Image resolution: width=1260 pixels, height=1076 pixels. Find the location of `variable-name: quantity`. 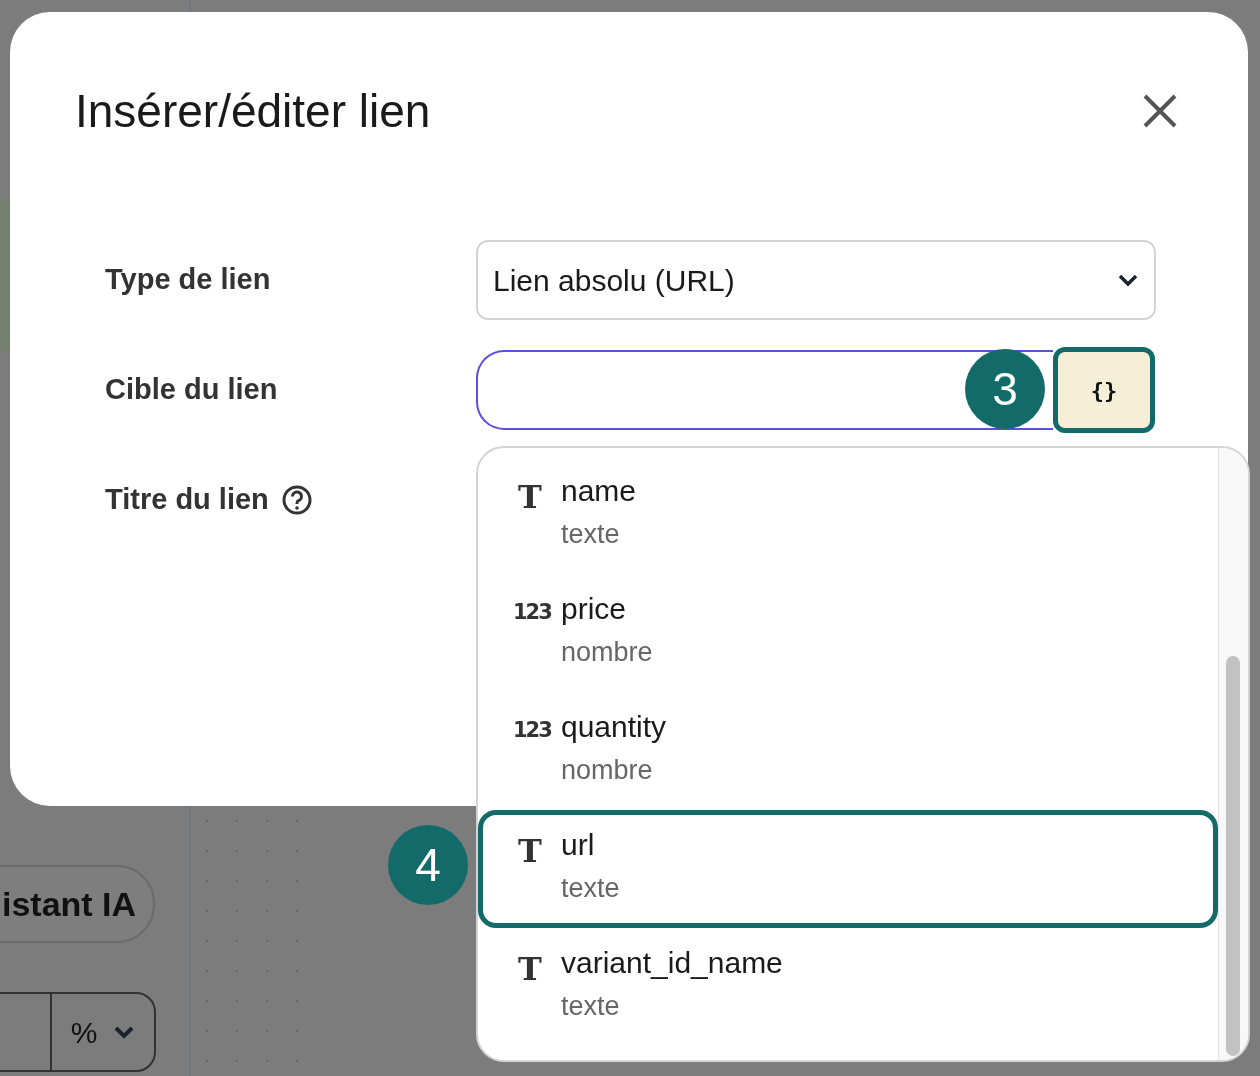

variable-name: quantity is located at coordinates (614, 727).